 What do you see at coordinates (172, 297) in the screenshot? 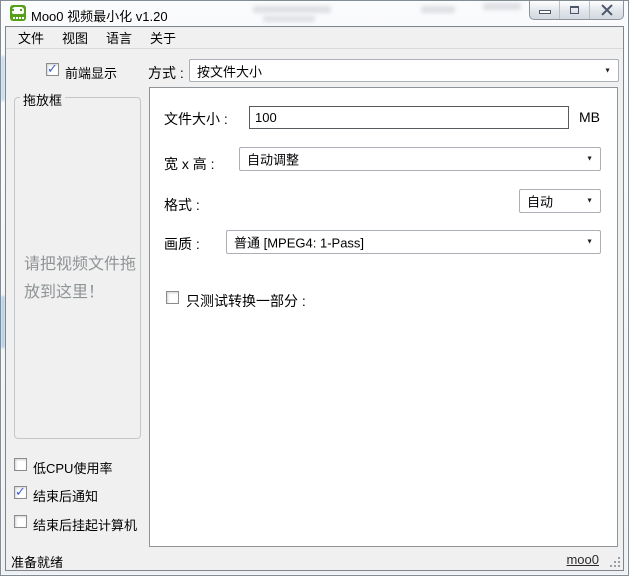
I see `test-partial-checkbox` at bounding box center [172, 297].